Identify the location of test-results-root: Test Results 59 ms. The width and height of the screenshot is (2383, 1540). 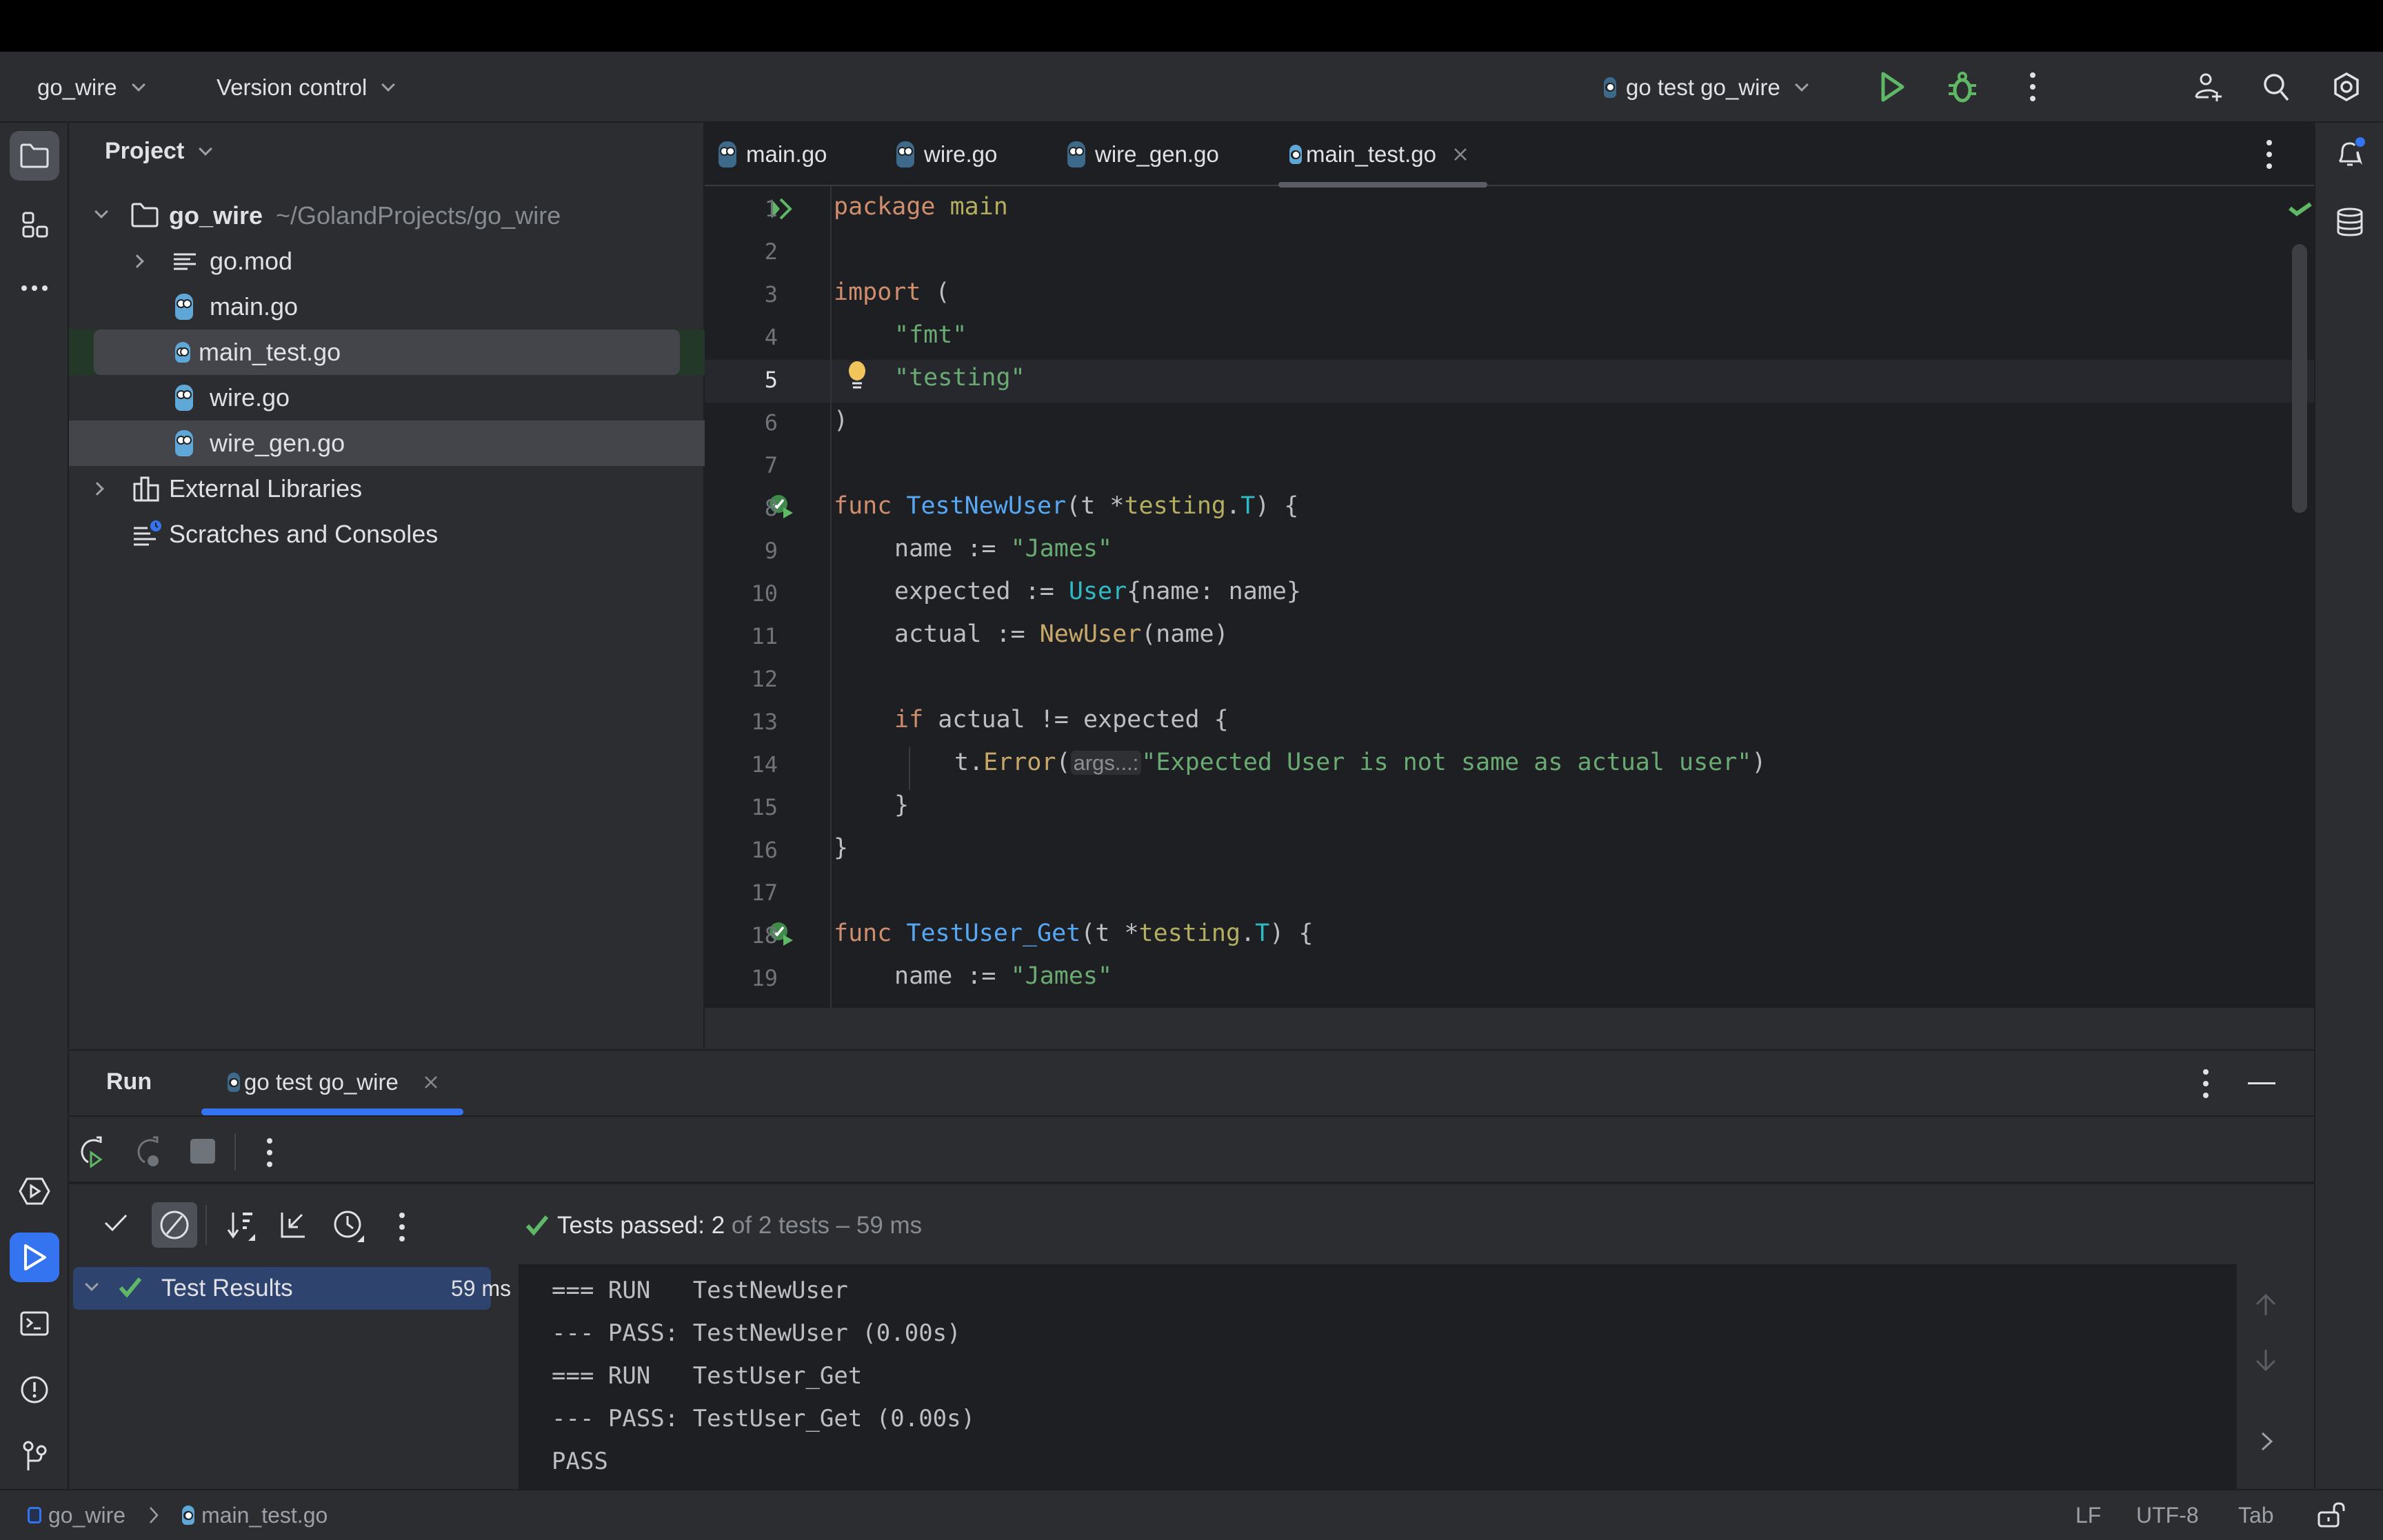
(292, 1289).